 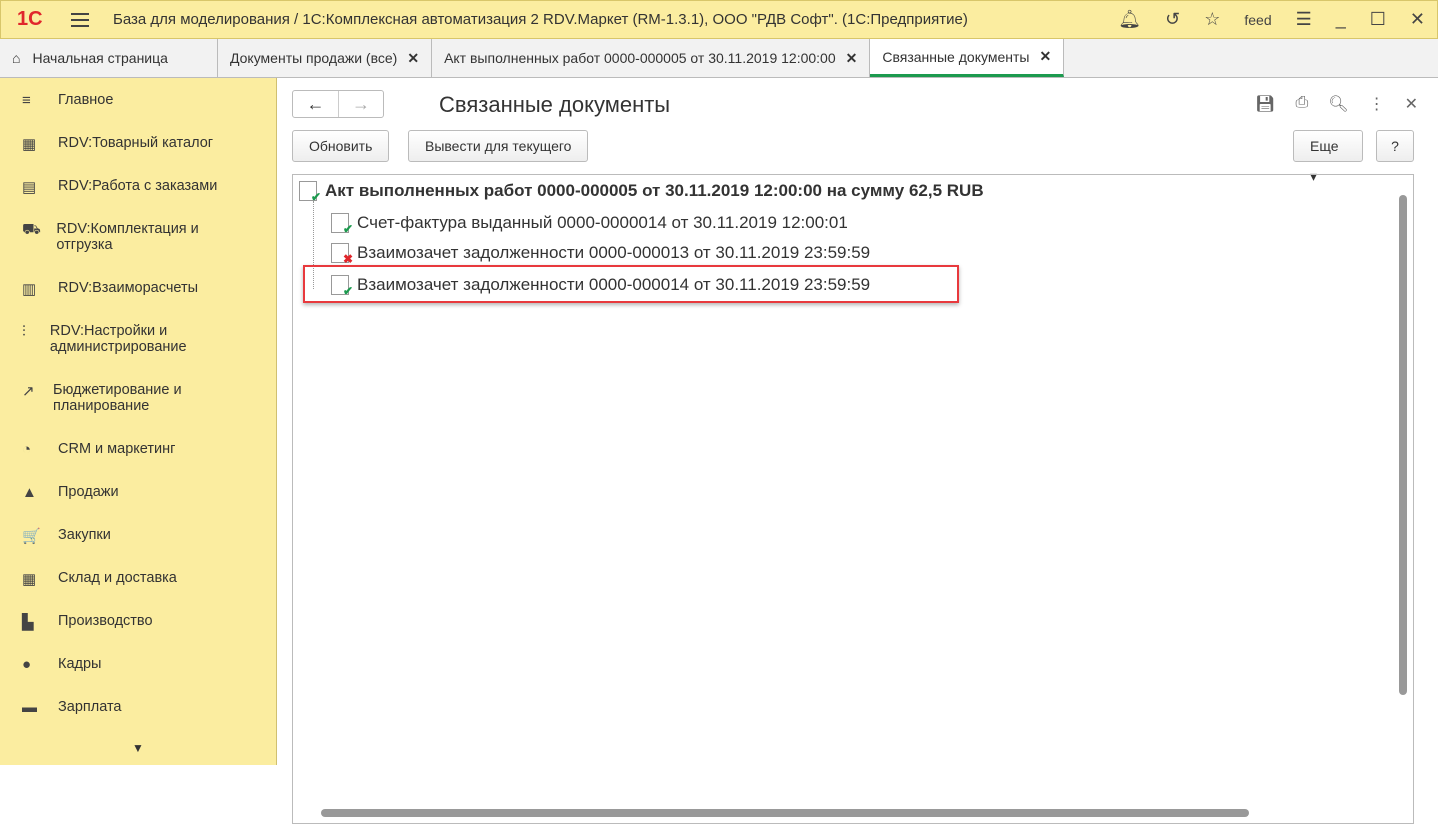 I want to click on tab-related-docs: Связанные документы ✕, so click(x=967, y=58).